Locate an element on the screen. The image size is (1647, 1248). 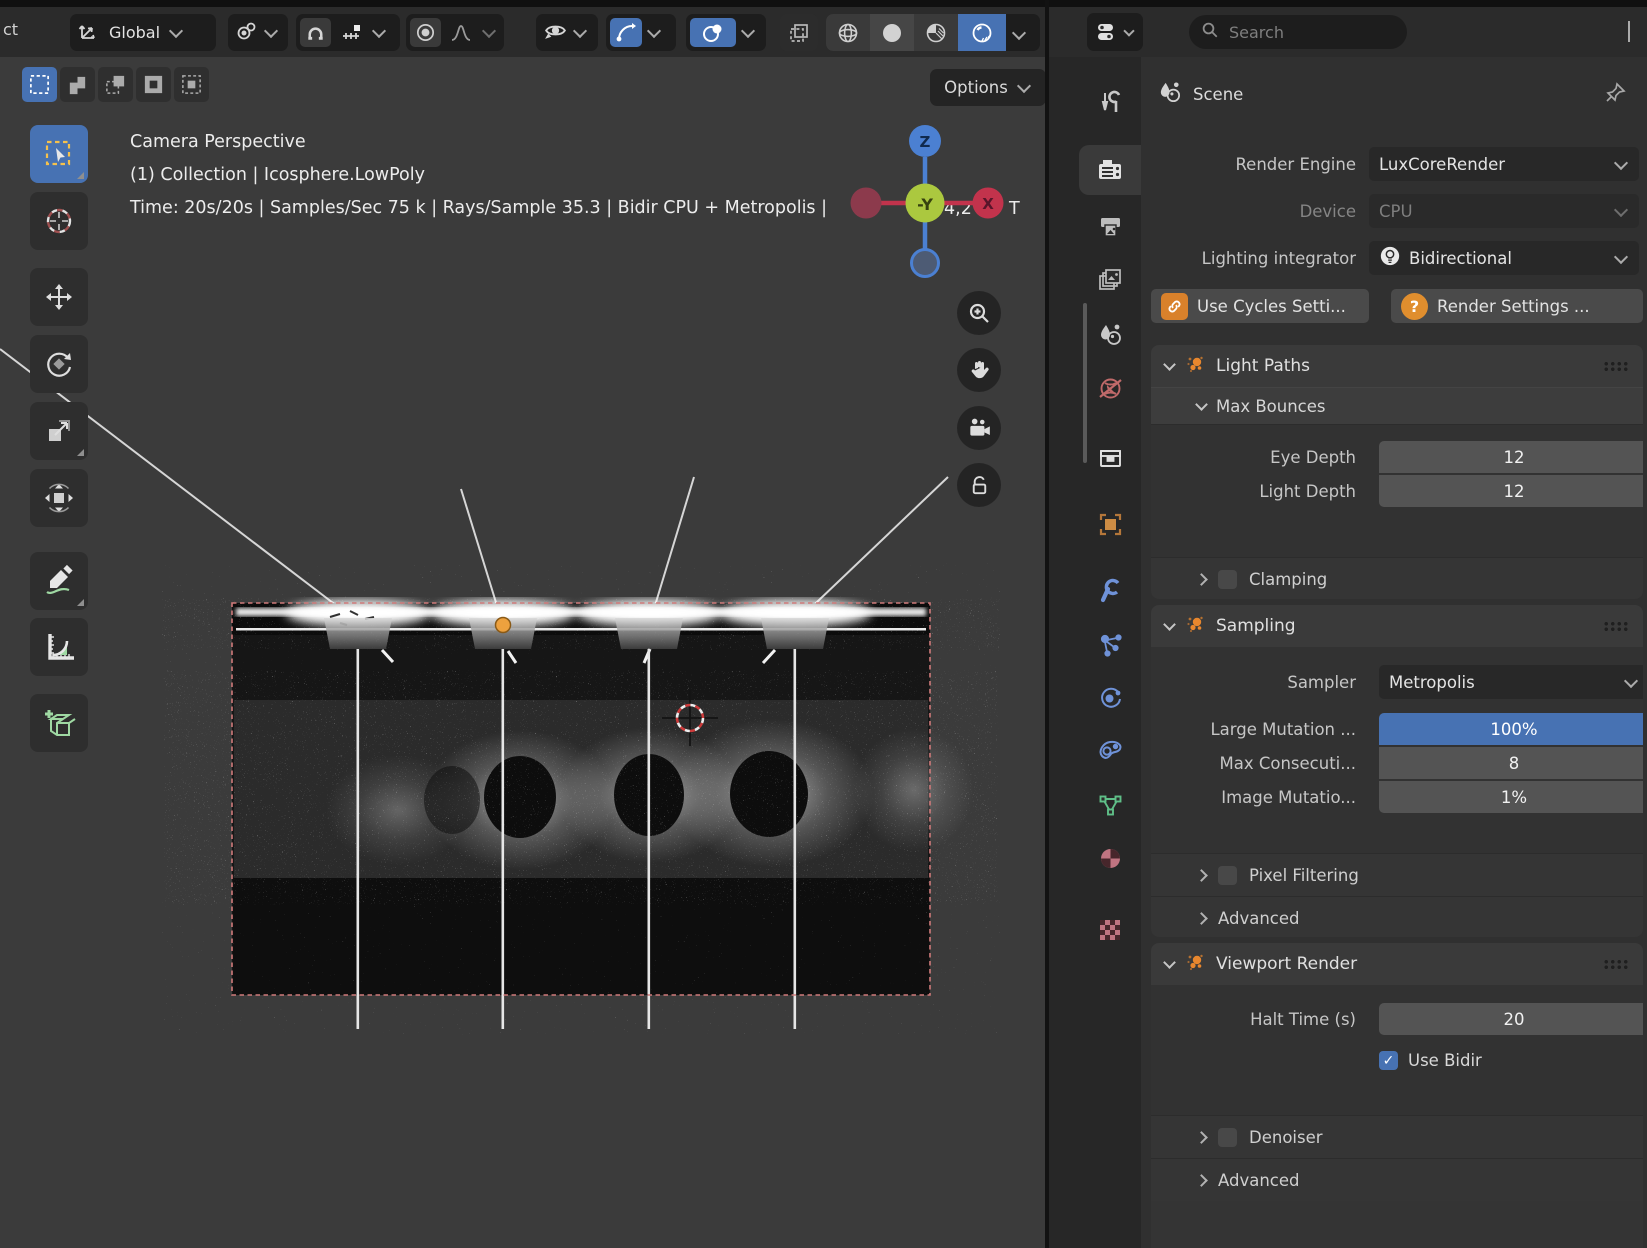
image-mutation-field: 1% is located at coordinates (1511, 797).